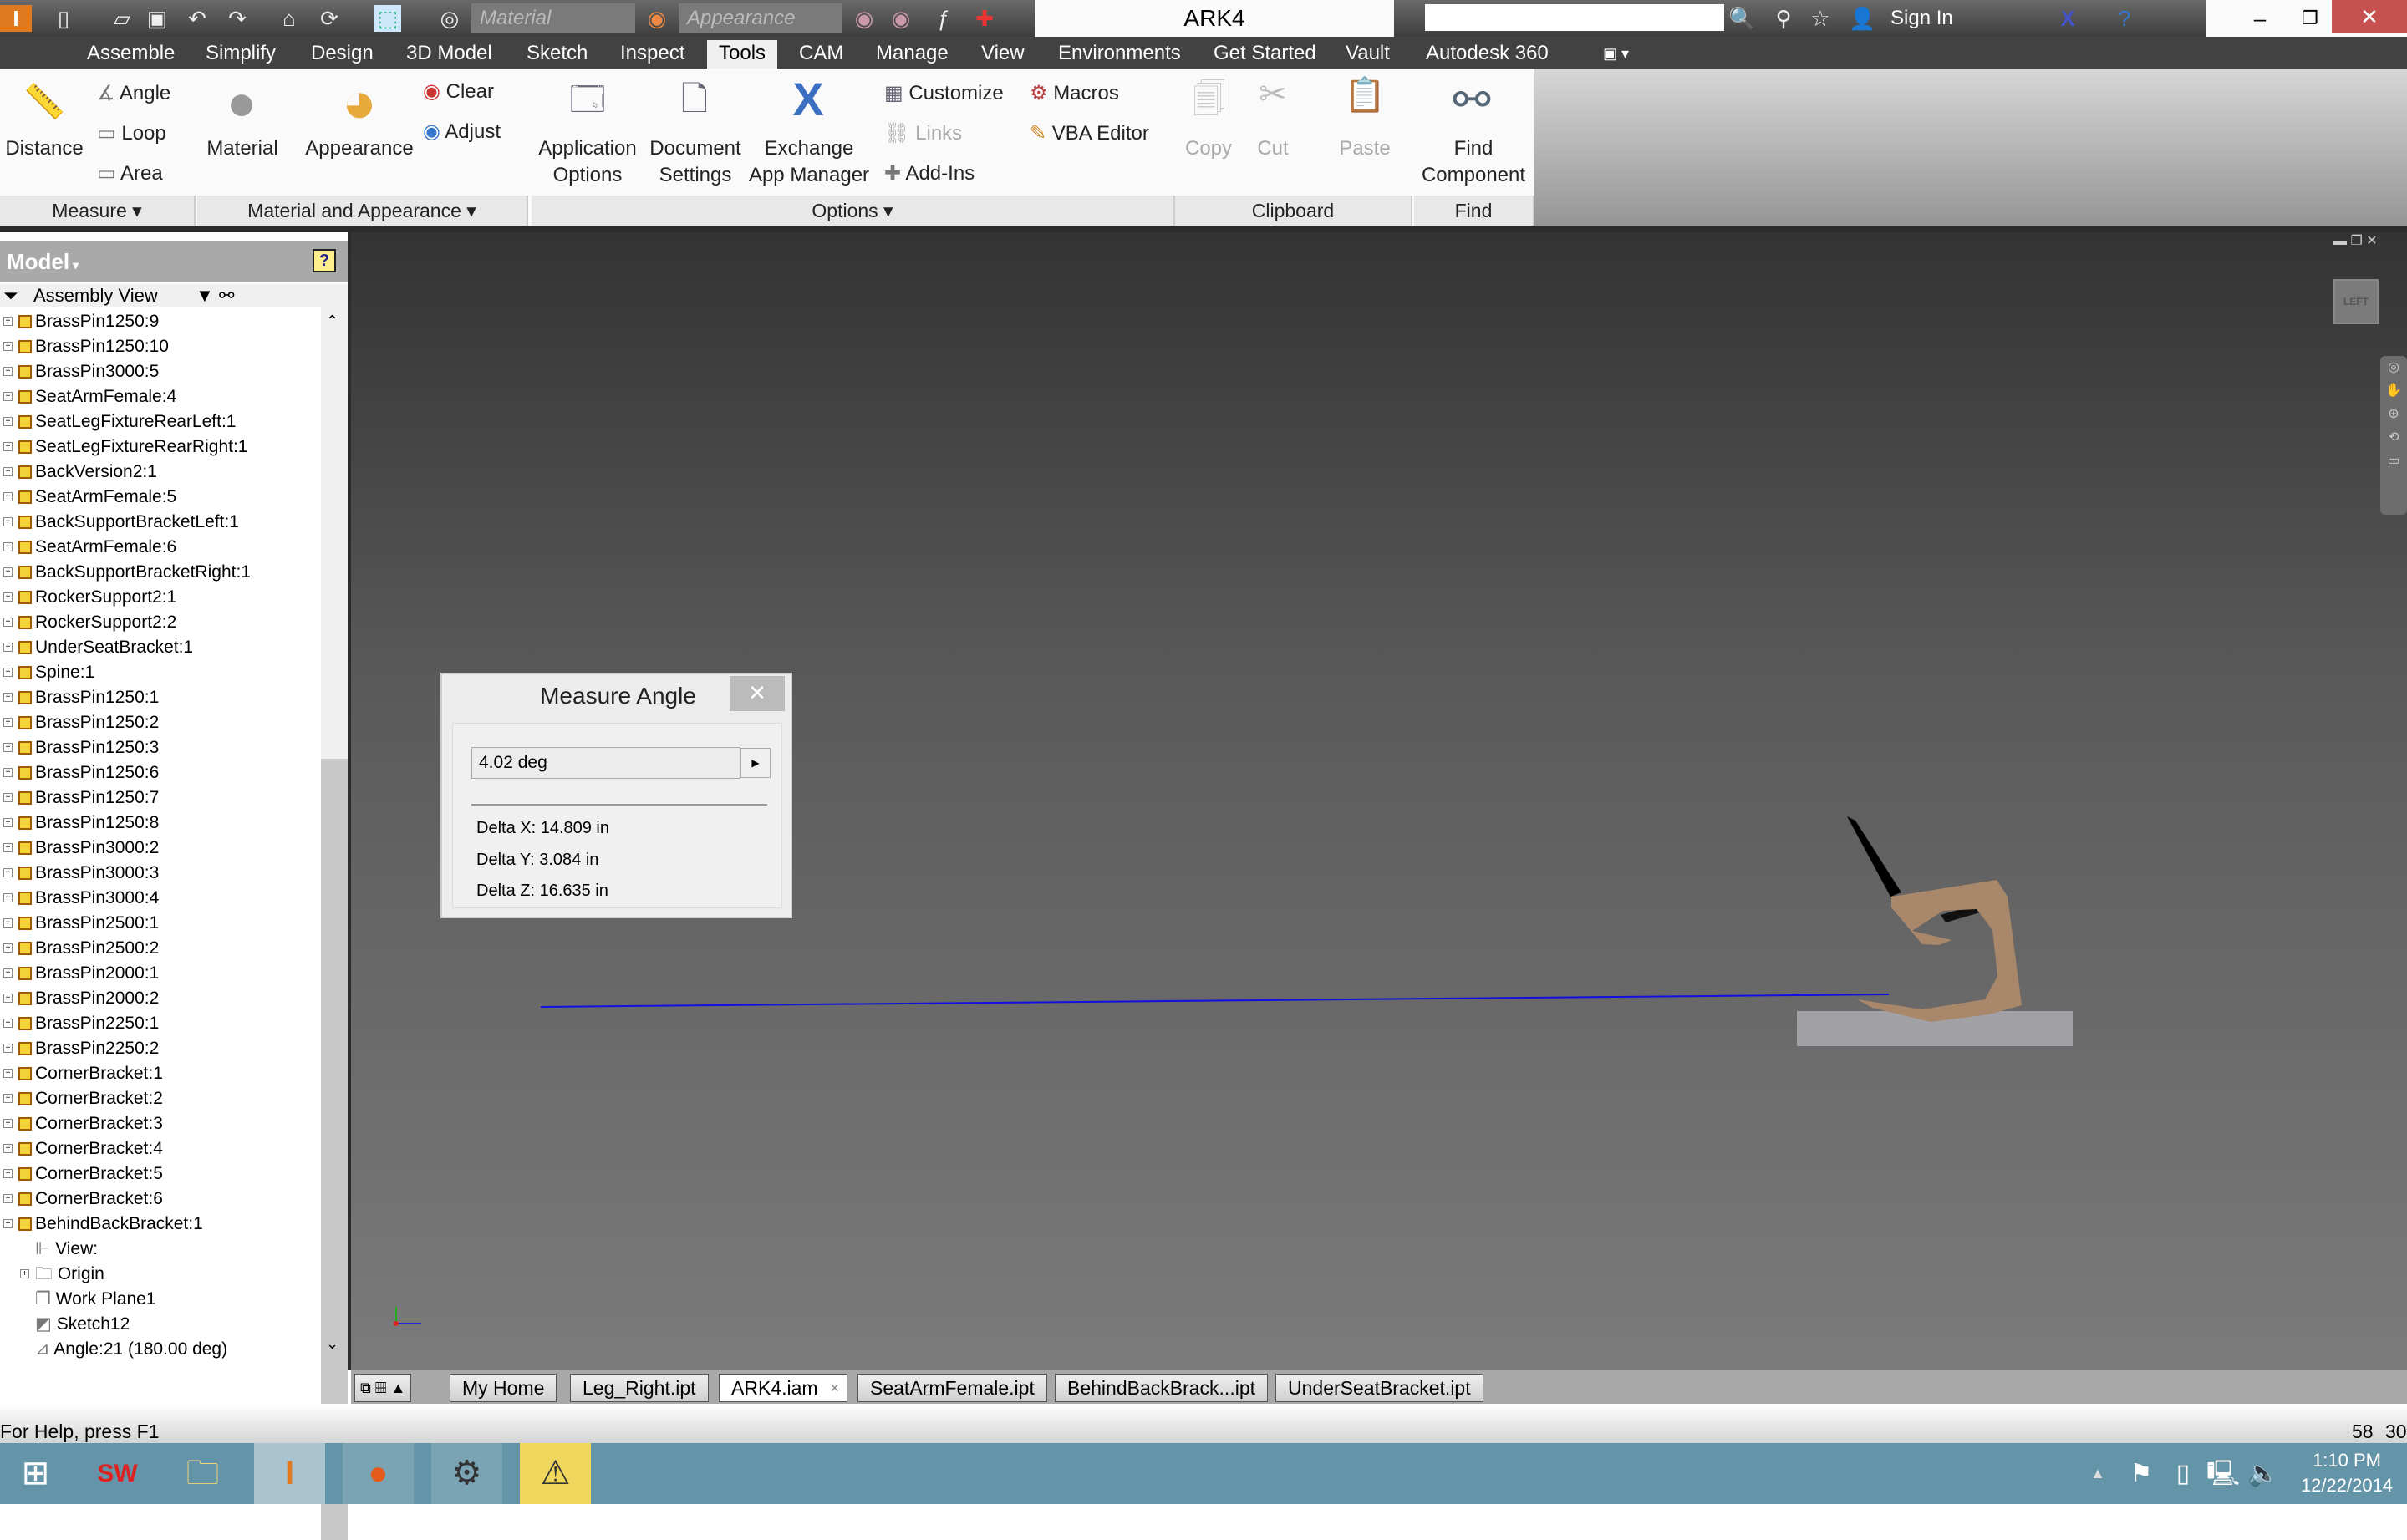 The height and width of the screenshot is (1540, 2407). What do you see at coordinates (130, 173) in the screenshot?
I see `area-button: ▭ Area` at bounding box center [130, 173].